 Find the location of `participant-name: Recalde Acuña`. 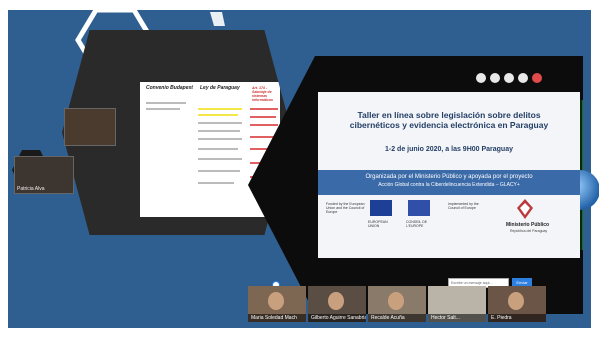

participant-name: Recalde Acuña is located at coordinates (397, 318).